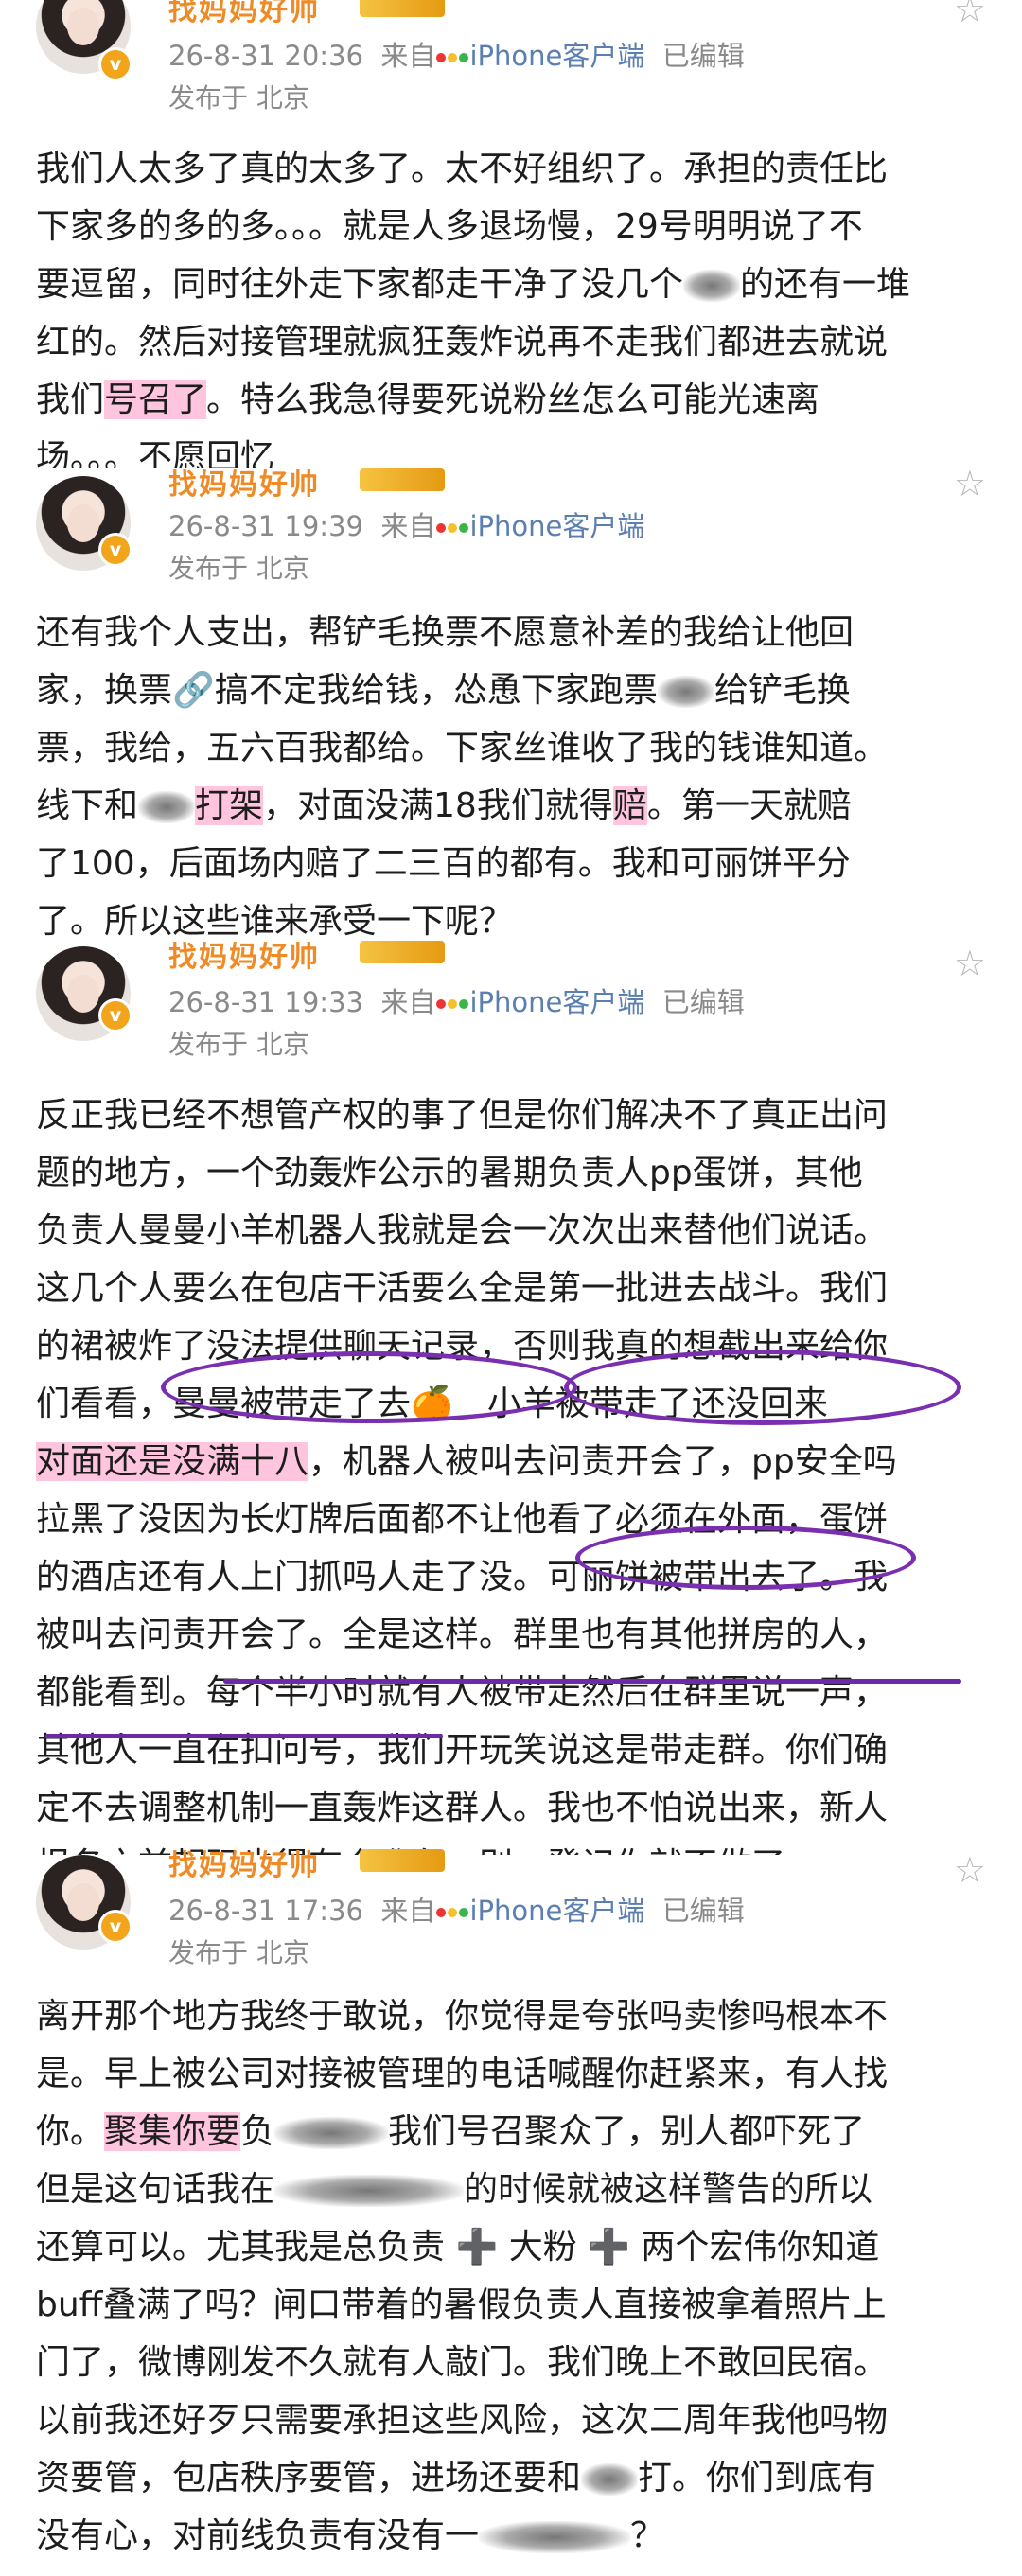 This screenshot has width=1022, height=2576. I want to click on post-time: 26-8-31 19:39, so click(265, 526).